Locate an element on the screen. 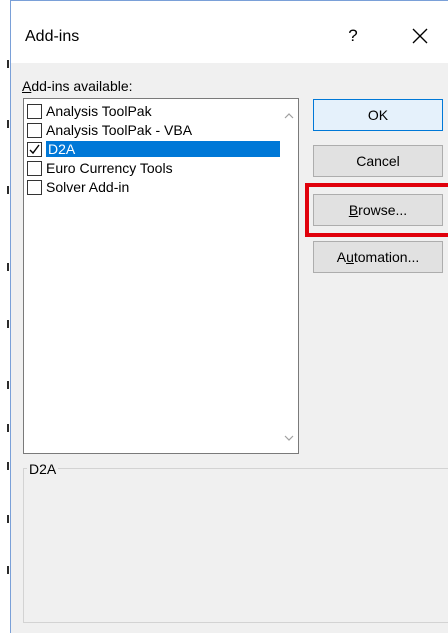  list-item: Solver Add-in is located at coordinates (153, 187).